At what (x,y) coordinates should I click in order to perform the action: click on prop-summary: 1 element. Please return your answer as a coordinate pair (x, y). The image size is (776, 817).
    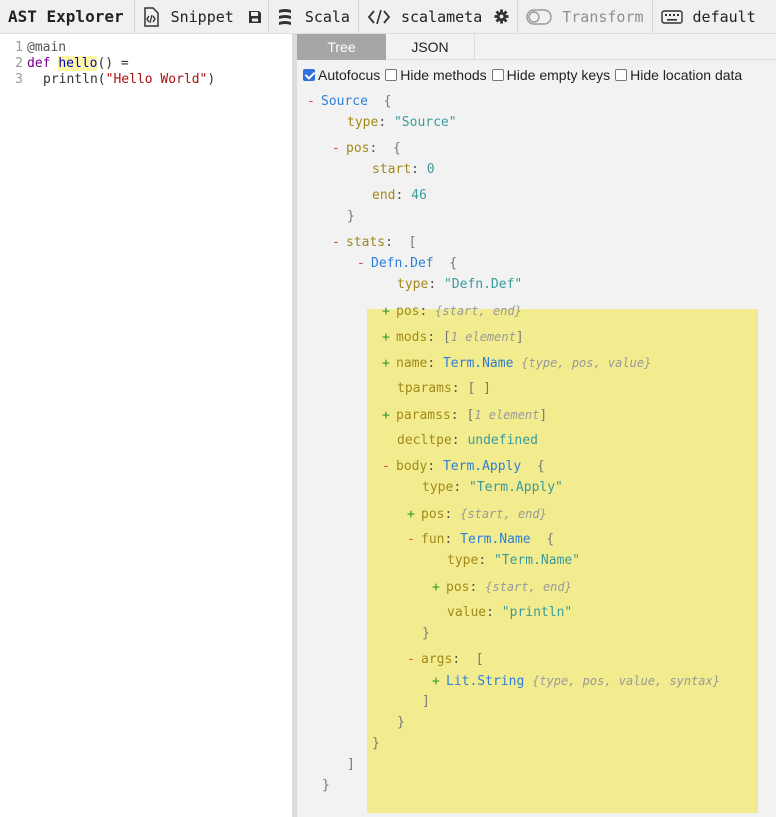
    Looking at the image, I should click on (507, 415).